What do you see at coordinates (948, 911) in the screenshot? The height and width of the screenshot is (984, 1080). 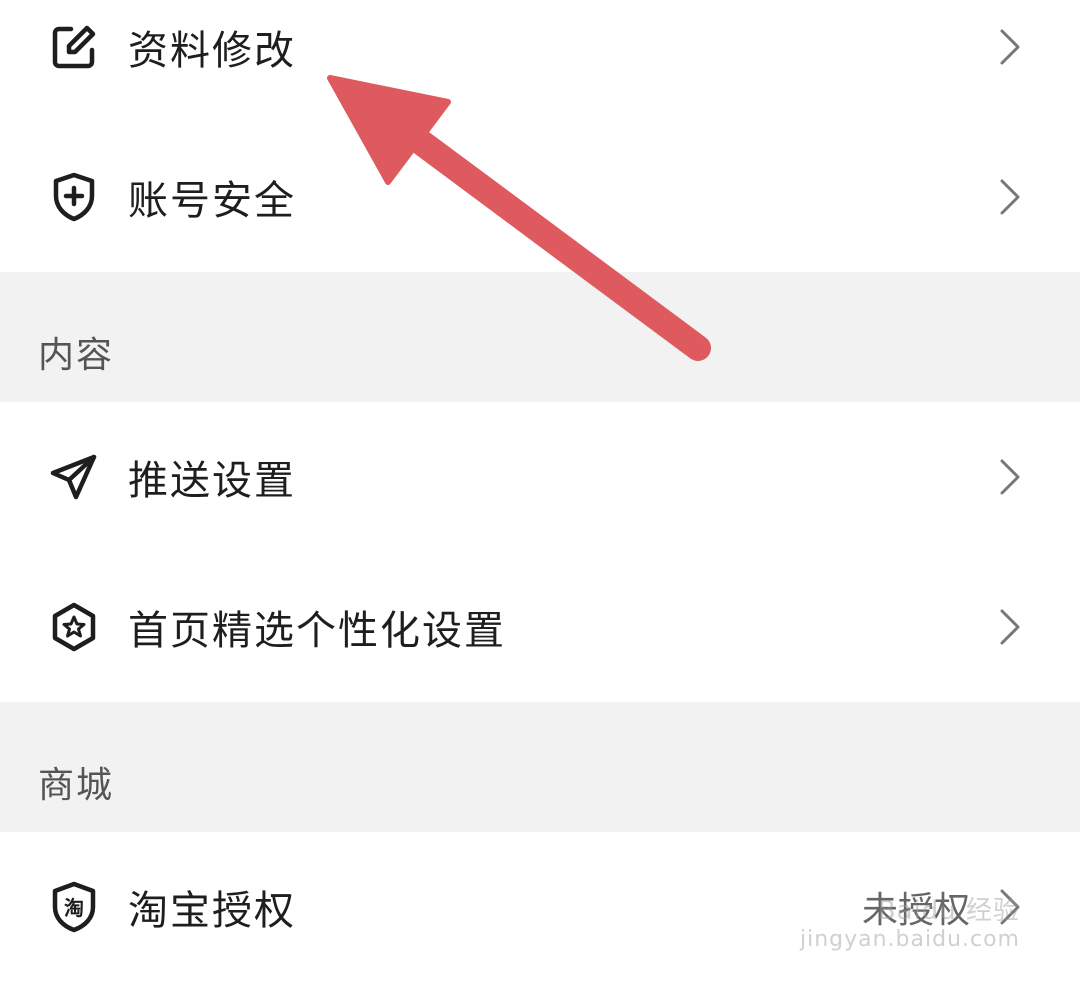 I see `watermark-brand: Baidu 经验` at bounding box center [948, 911].